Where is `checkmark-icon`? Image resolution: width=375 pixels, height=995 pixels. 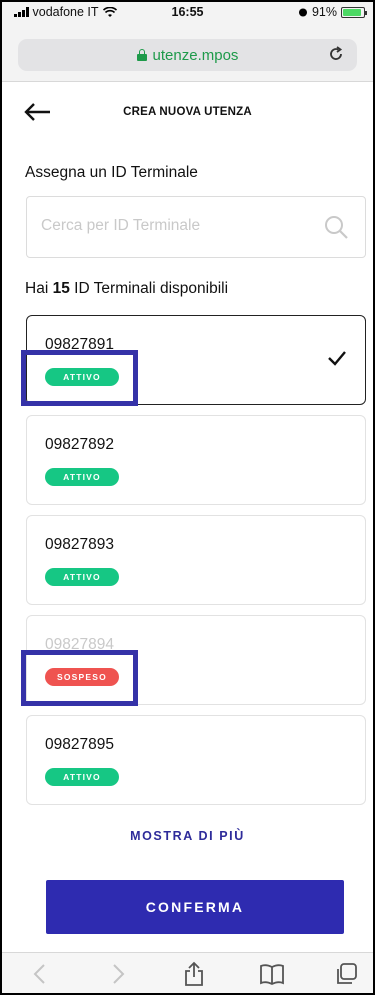 checkmark-icon is located at coordinates (337, 358).